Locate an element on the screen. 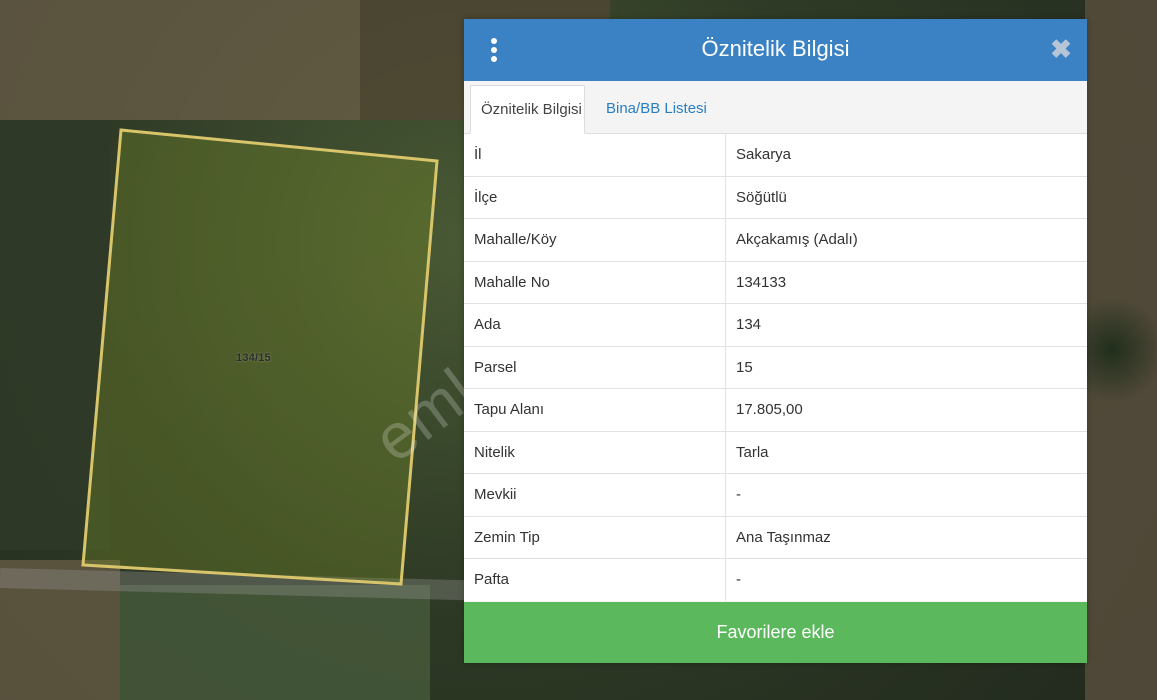  close-icon: ✖ is located at coordinates (1061, 49).